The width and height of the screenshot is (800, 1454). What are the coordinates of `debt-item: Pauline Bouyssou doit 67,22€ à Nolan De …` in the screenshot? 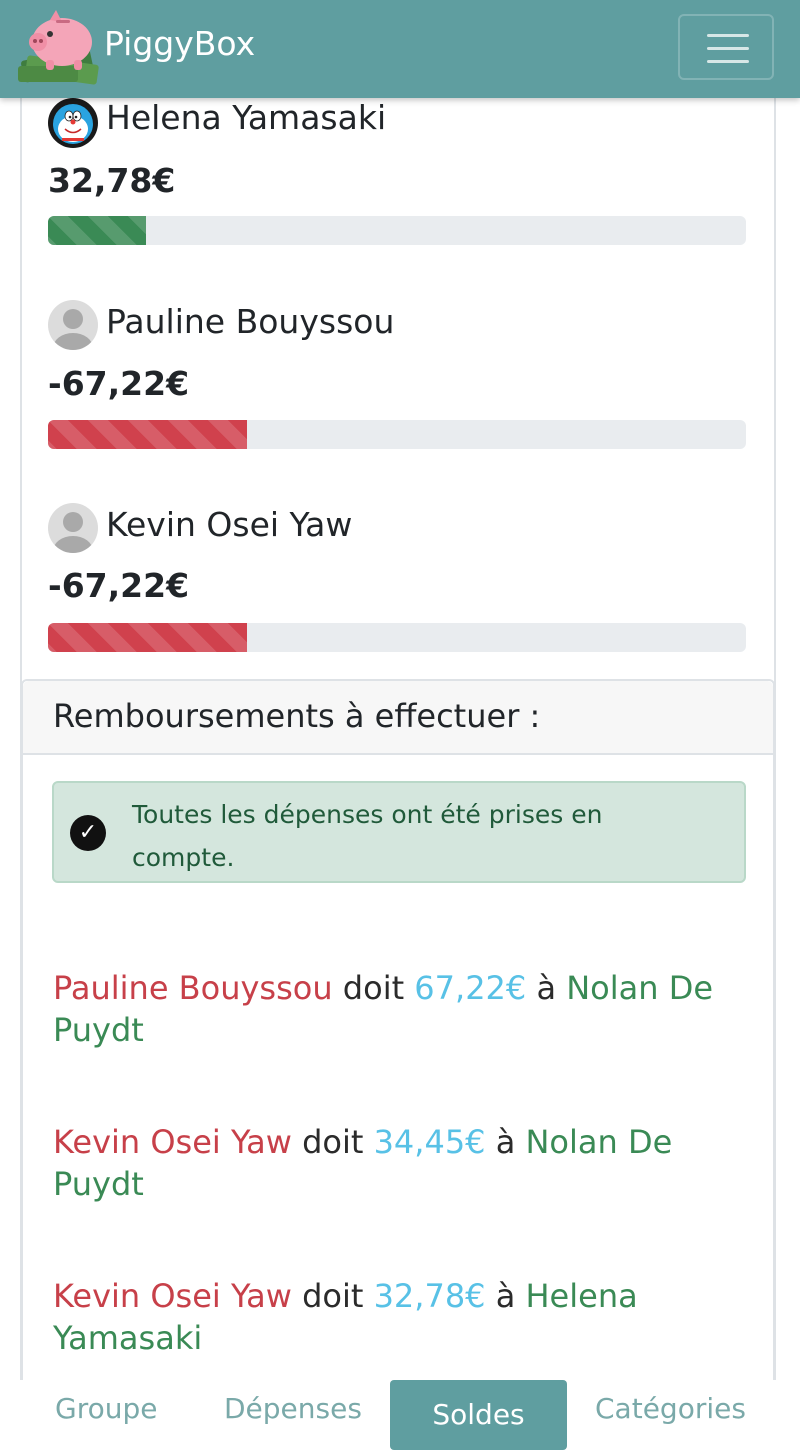 It's located at (403, 1009).